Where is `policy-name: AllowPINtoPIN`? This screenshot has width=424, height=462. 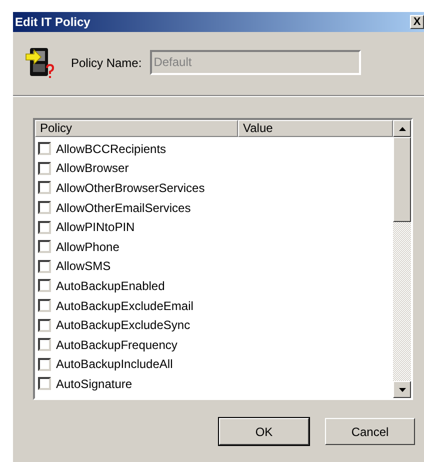
policy-name: AllowPINtoPIN is located at coordinates (95, 227).